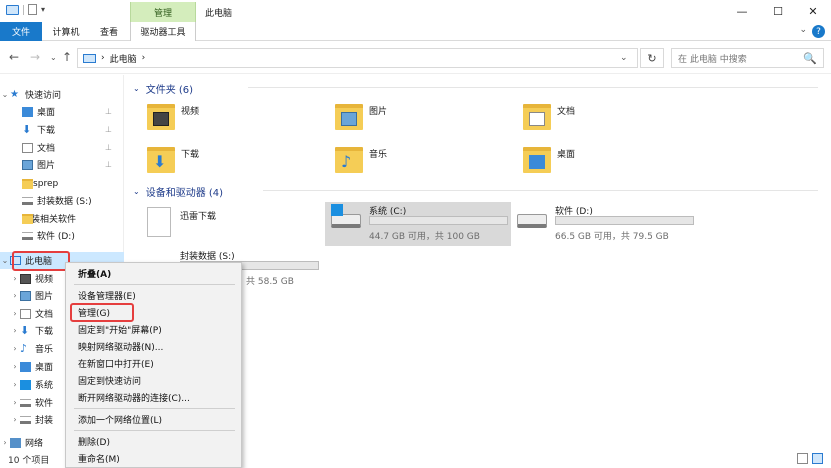 Image resolution: width=831 pixels, height=468 pixels. Describe the element at coordinates (478, 191) in the screenshot. I see `group-header-devices: ⌄ 设备和驱动器 (4)` at that location.